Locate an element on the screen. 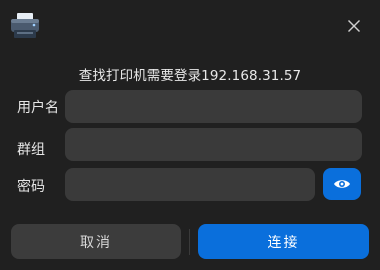  eye-icon is located at coordinates (342, 184).